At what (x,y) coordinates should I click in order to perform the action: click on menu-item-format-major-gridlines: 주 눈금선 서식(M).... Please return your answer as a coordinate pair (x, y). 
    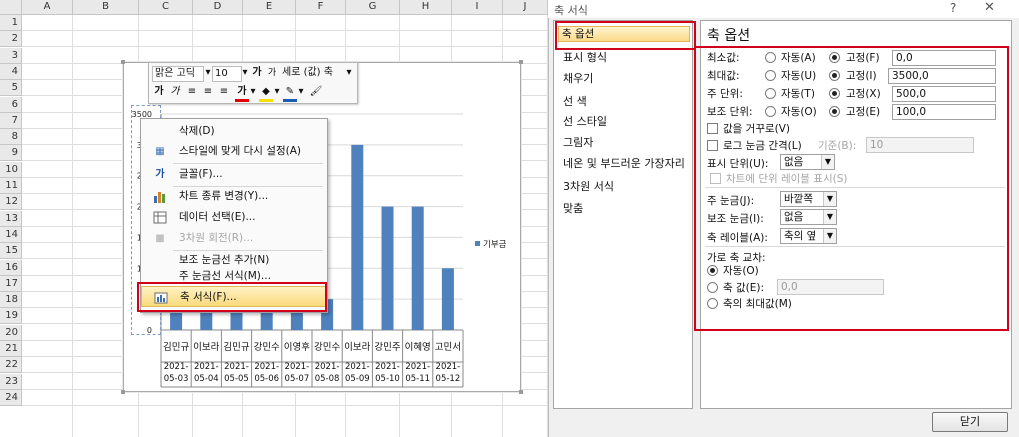
    Looking at the image, I should click on (234, 276).